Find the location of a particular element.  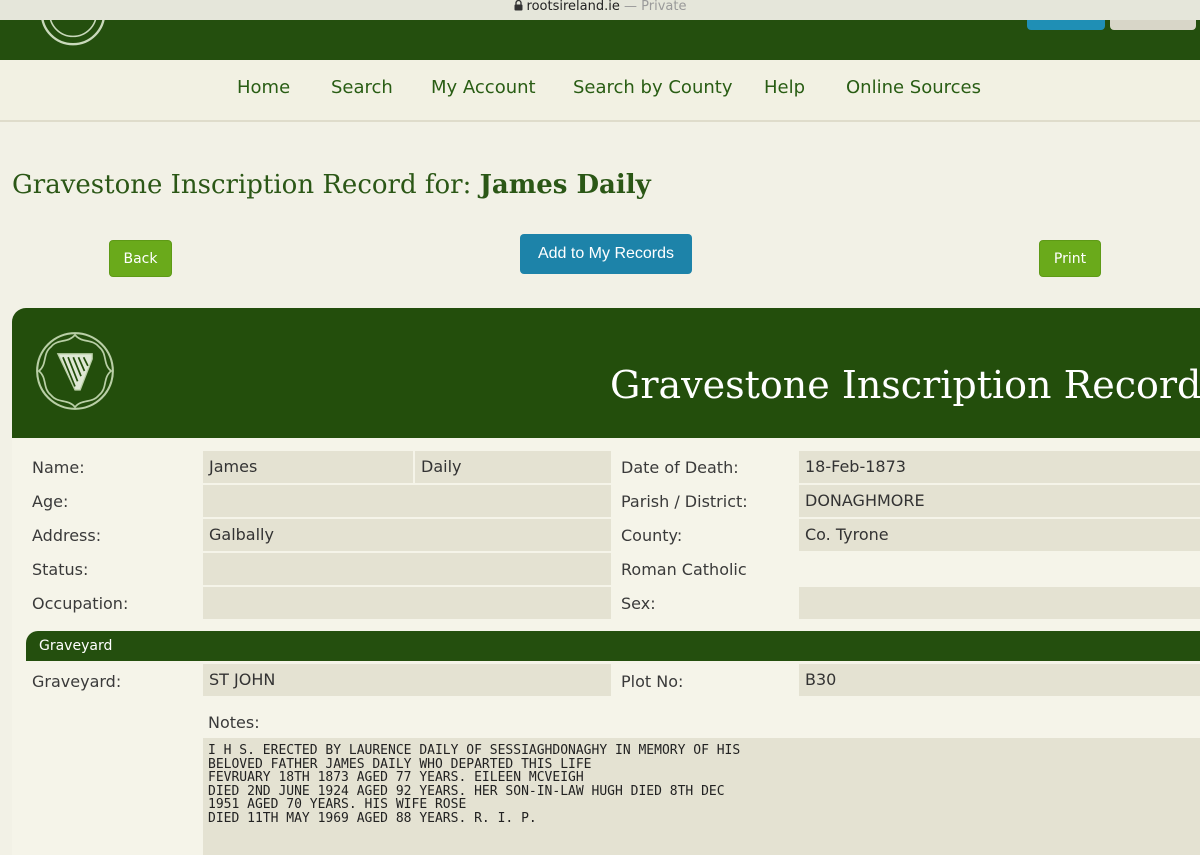

nav-my-account: My Account is located at coordinates (483, 87).